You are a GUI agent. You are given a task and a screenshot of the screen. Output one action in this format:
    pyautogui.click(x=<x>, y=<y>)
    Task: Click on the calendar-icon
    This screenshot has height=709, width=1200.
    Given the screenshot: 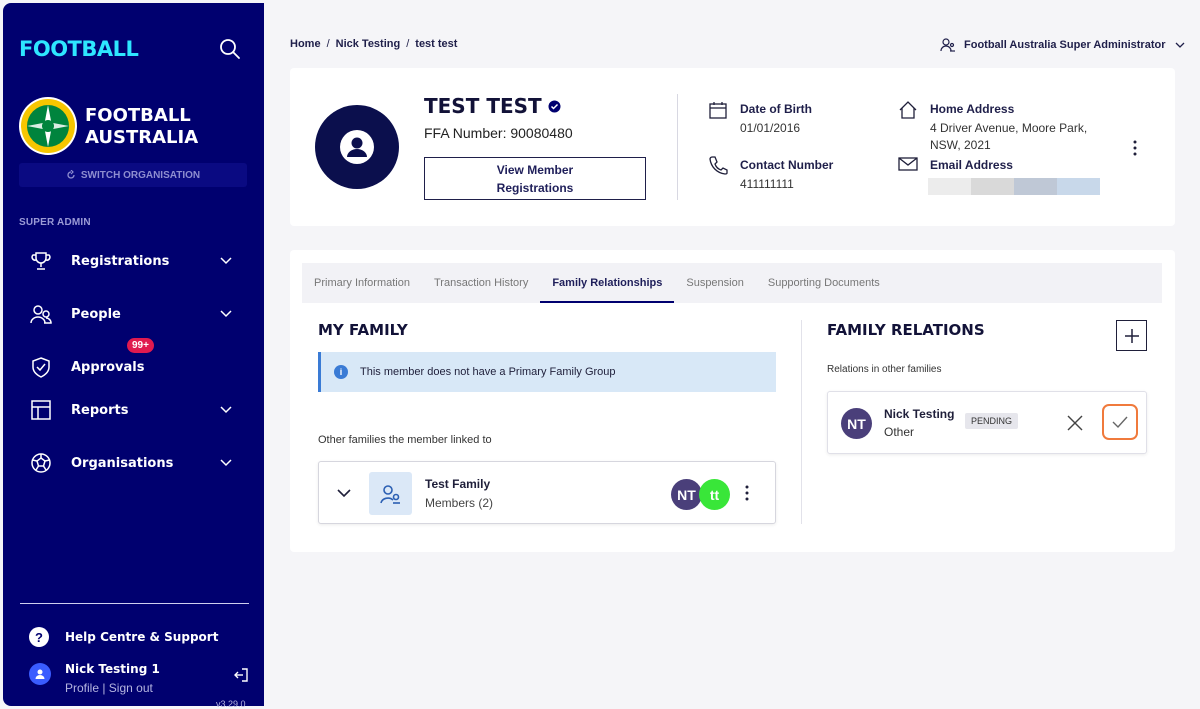 What is the action you would take?
    pyautogui.click(x=718, y=112)
    